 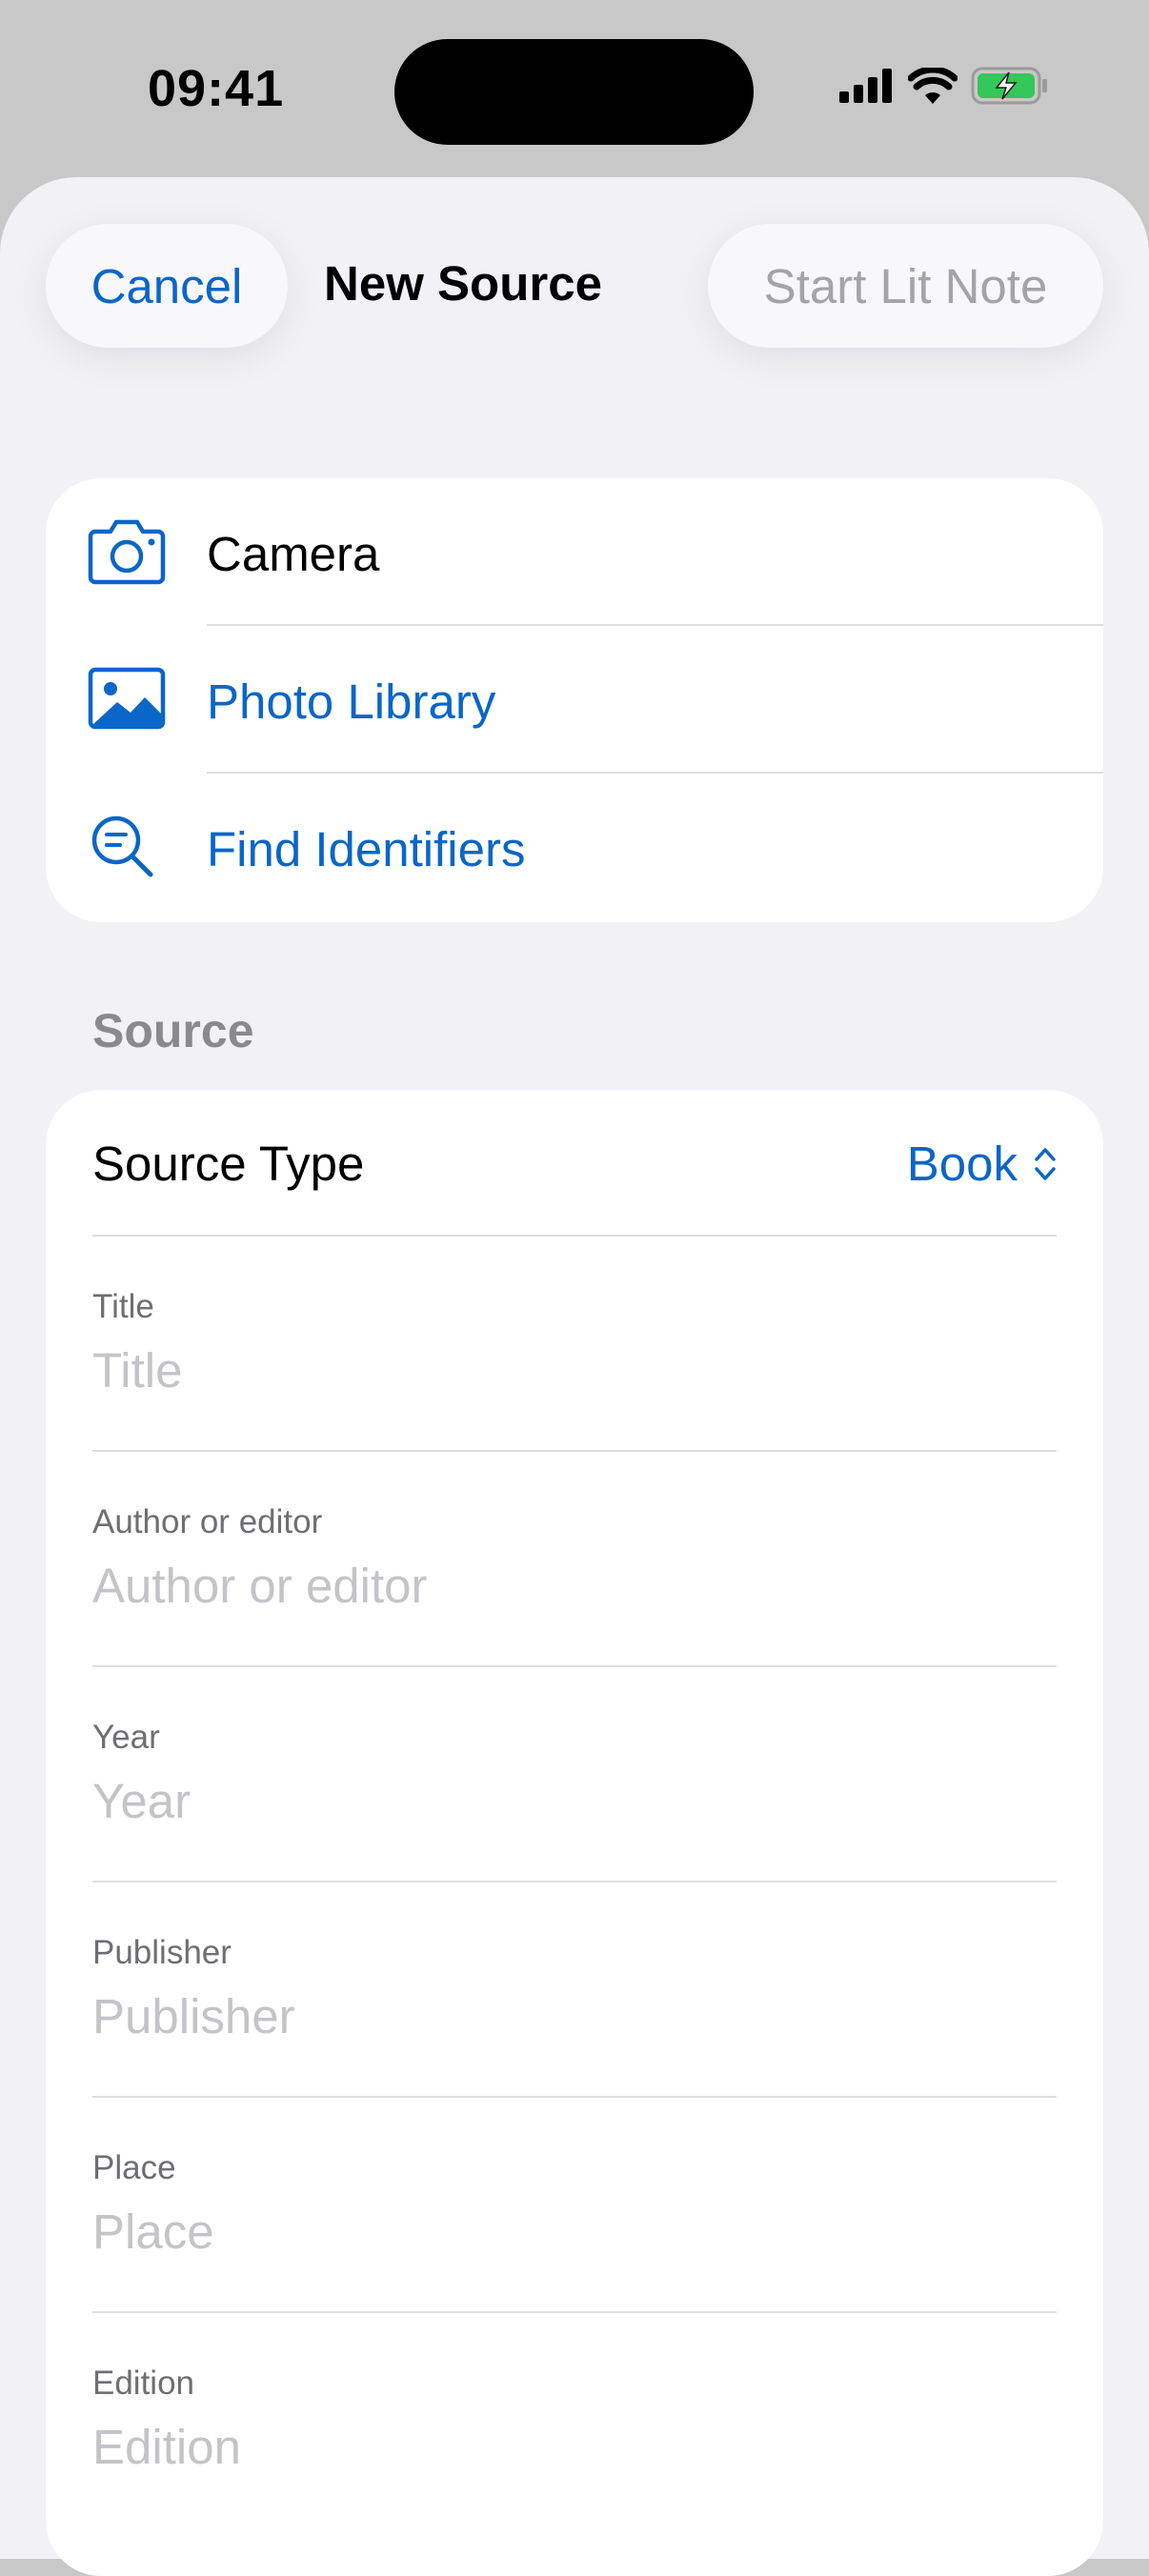 I want to click on dynamic-island, so click(x=574, y=92).